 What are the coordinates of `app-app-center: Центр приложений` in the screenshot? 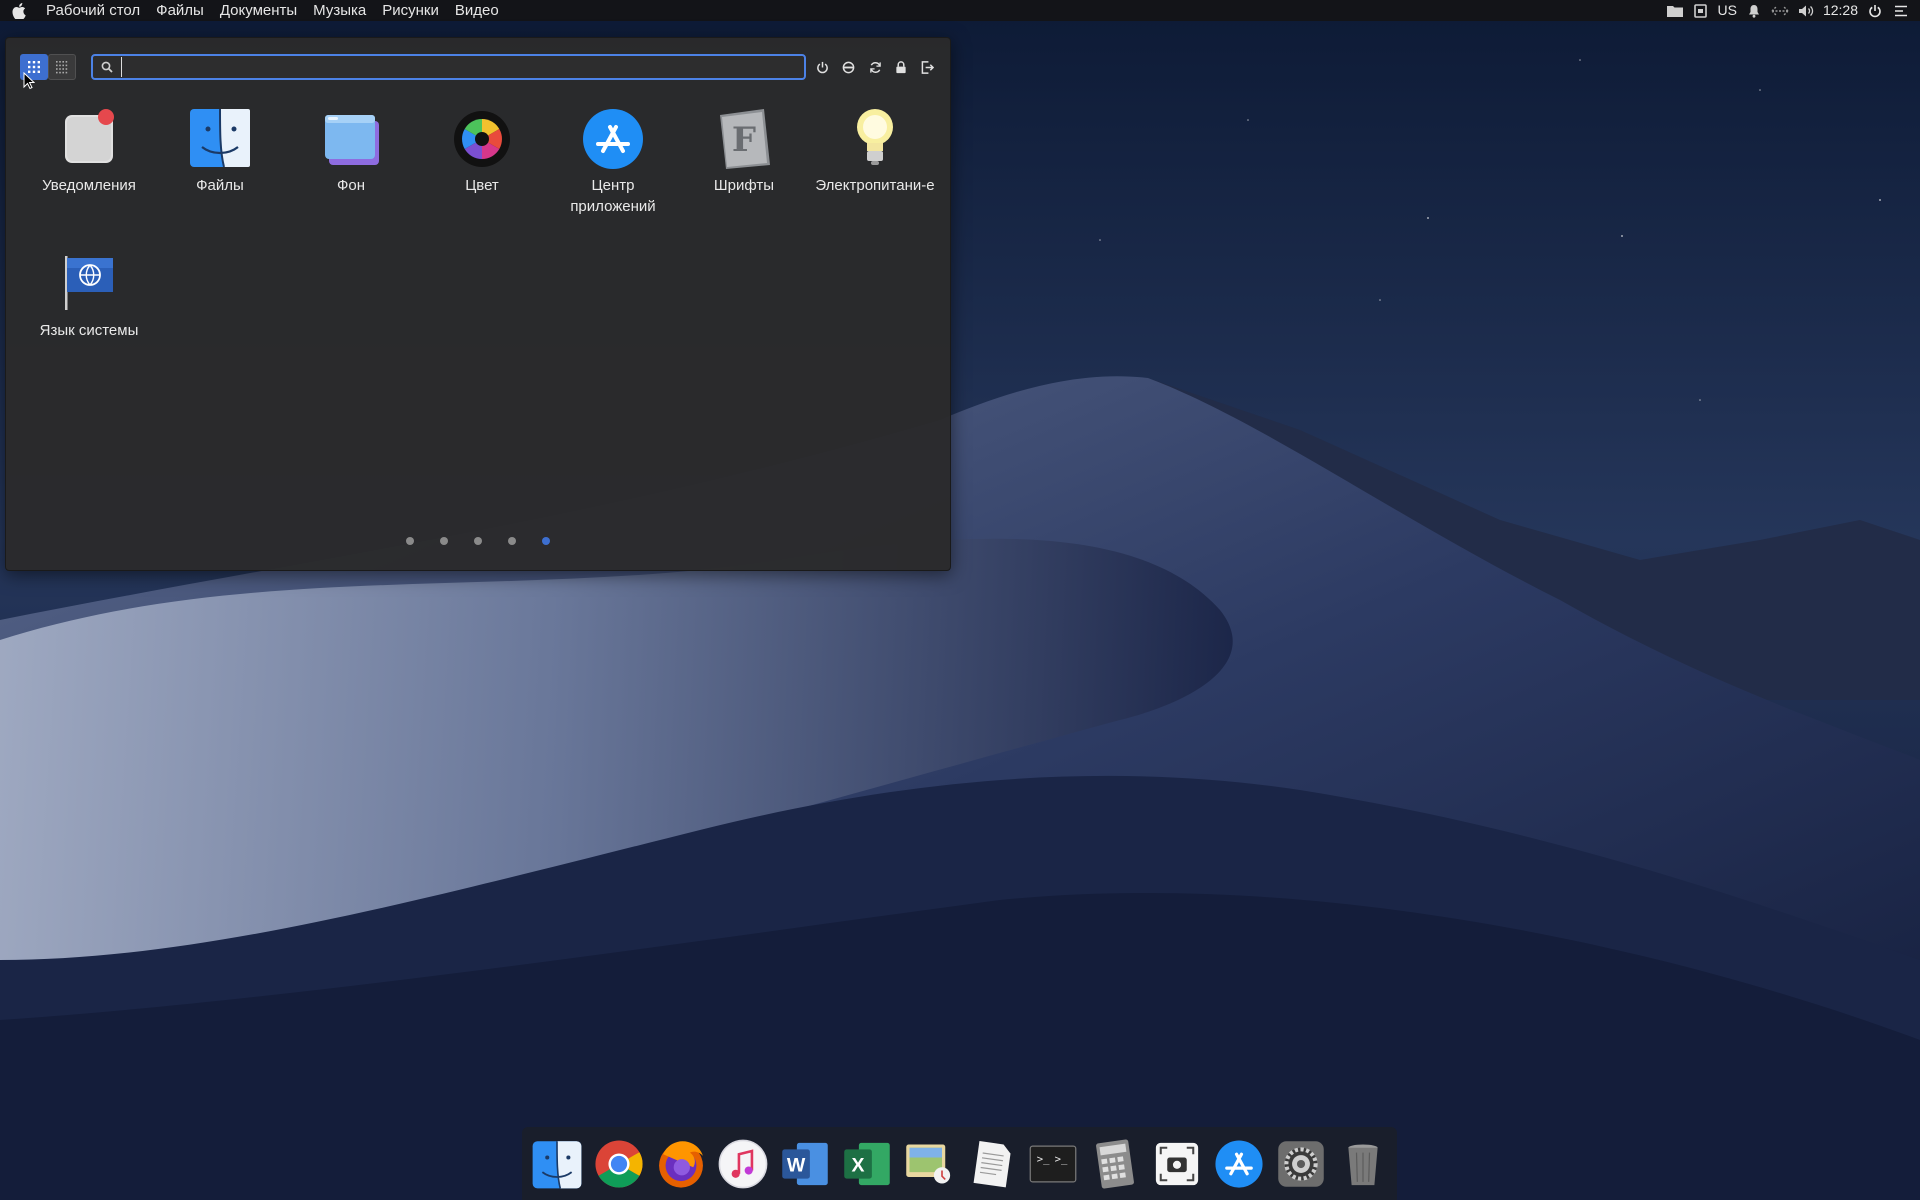 It's located at (613, 161).